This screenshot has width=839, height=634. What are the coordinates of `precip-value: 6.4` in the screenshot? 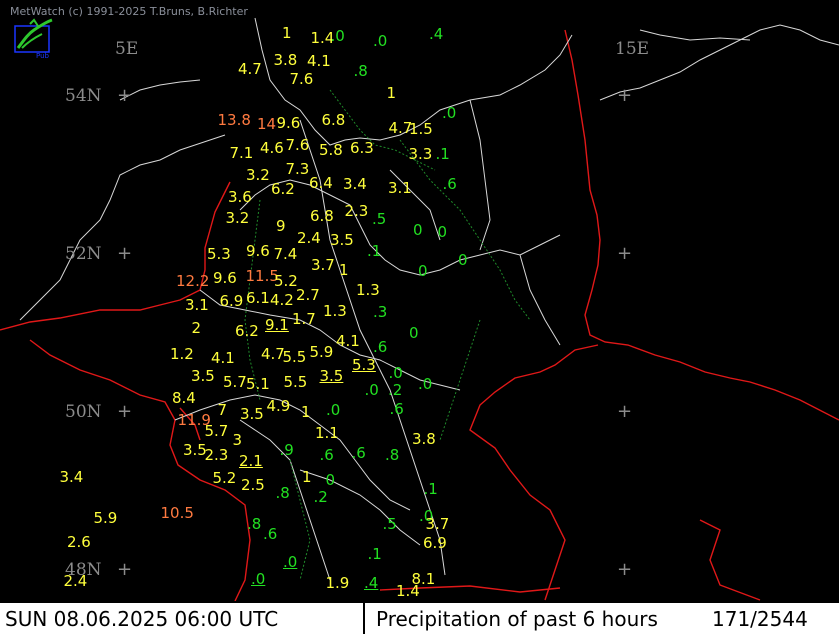 It's located at (321, 182).